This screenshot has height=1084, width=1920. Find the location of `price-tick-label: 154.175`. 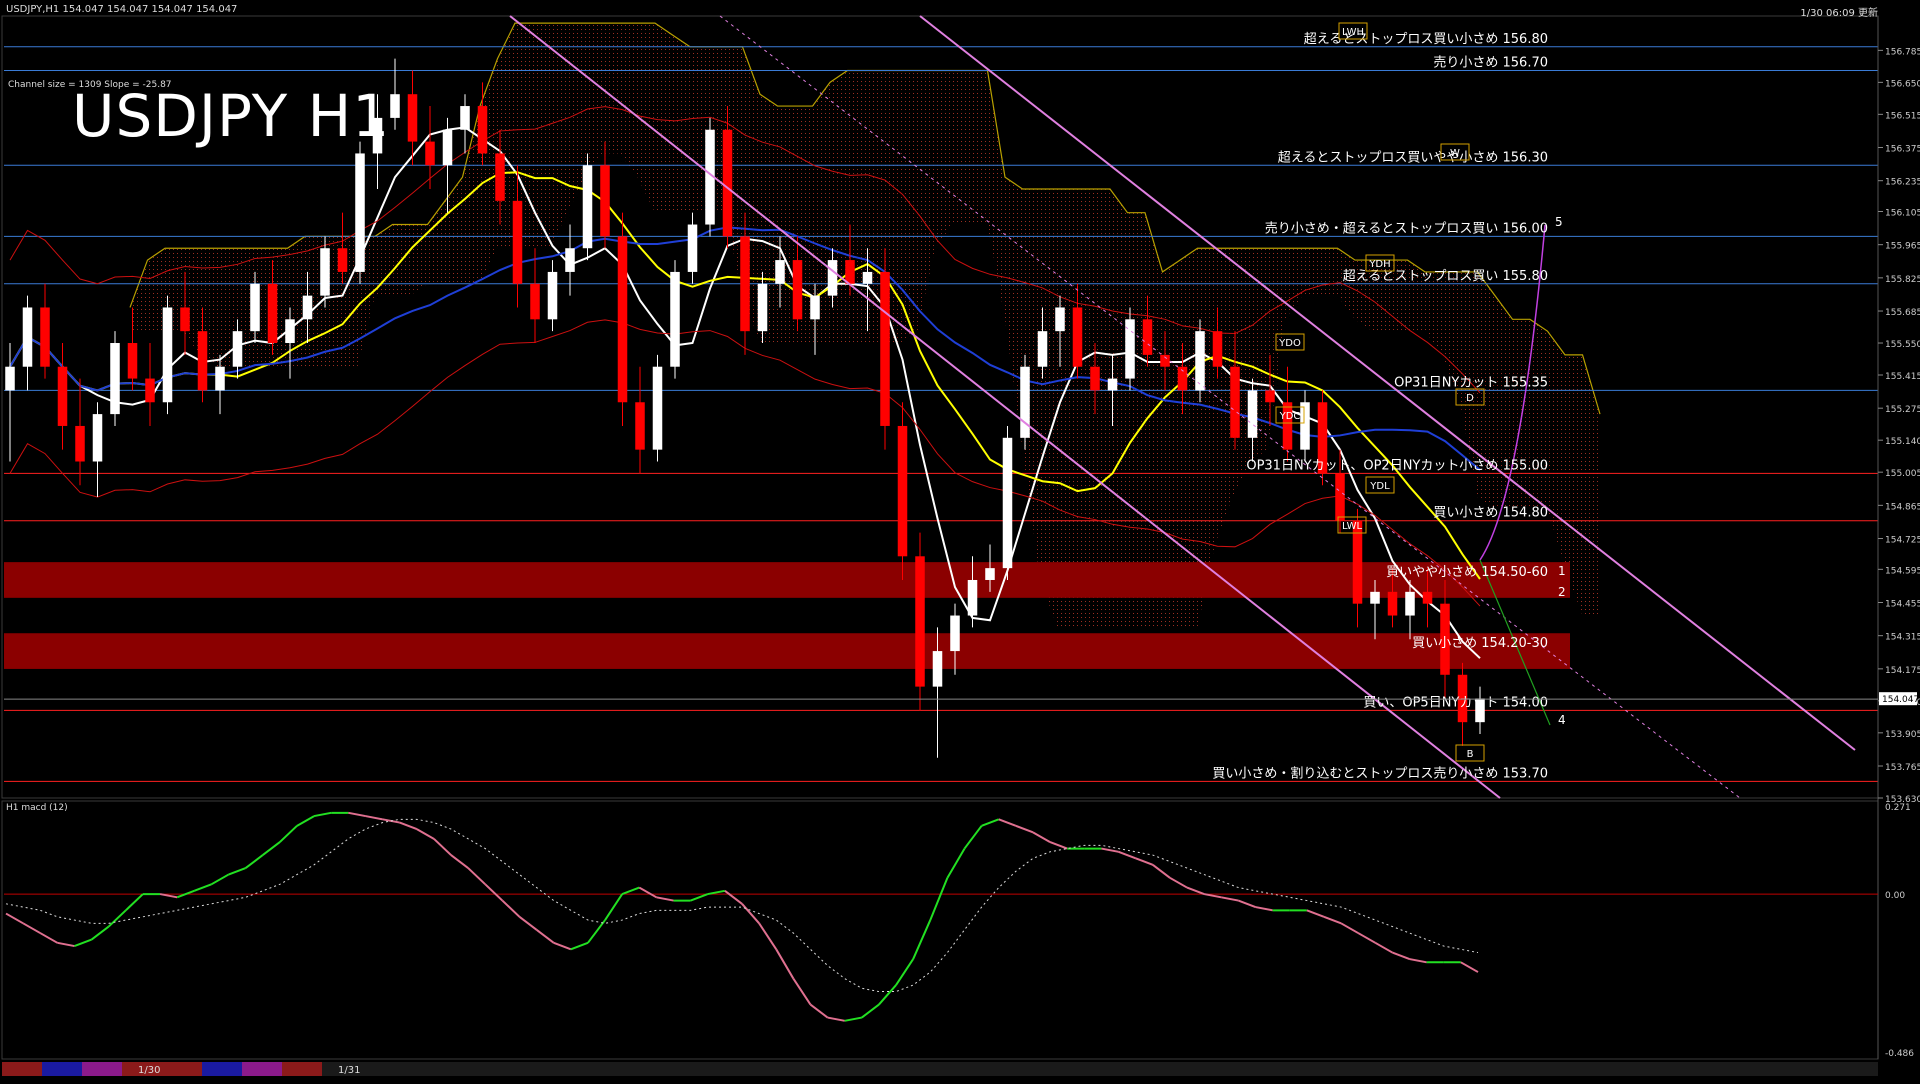

price-tick-label: 154.175 is located at coordinates (1902, 671).